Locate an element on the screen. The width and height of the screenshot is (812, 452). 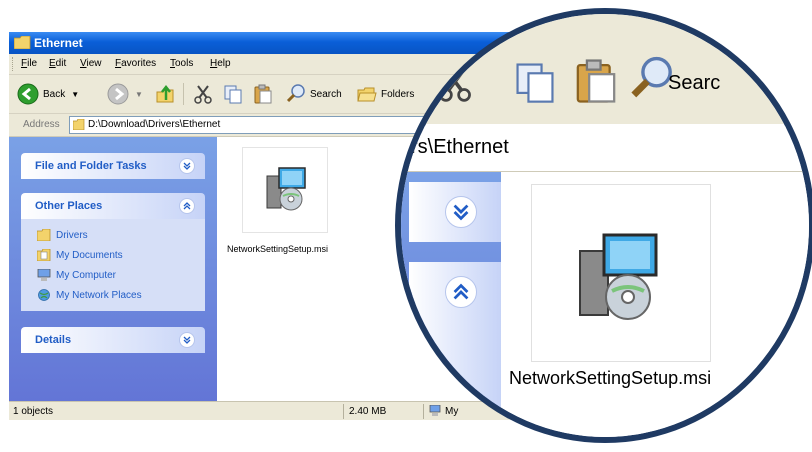
magnified-file-name: NetworkSettingSetup.msi is located at coordinates (610, 378).